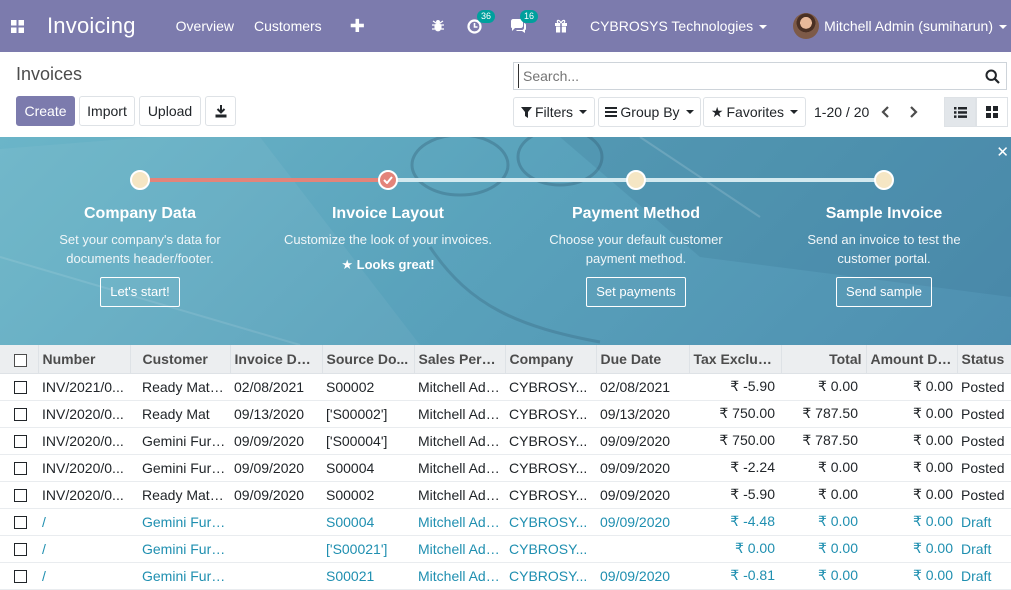 The image size is (1011, 590). I want to click on activity-clock-icon: 36, so click(481, 21).